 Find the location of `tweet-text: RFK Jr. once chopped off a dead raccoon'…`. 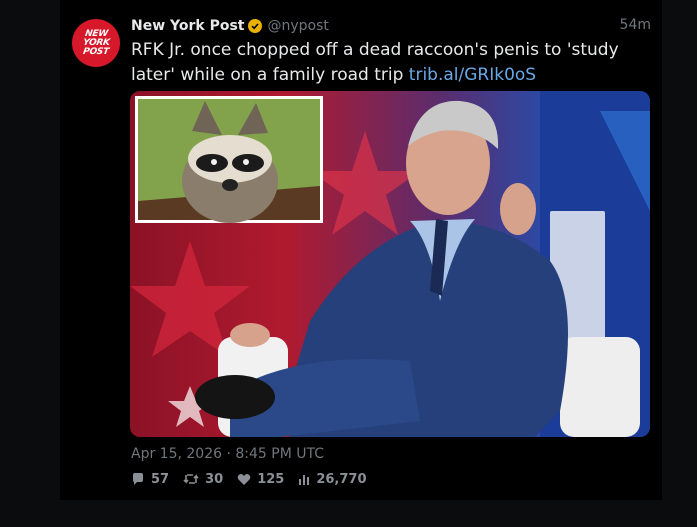

tweet-text: RFK Jr. once chopped off a dead raccoon'… is located at coordinates (381, 63).